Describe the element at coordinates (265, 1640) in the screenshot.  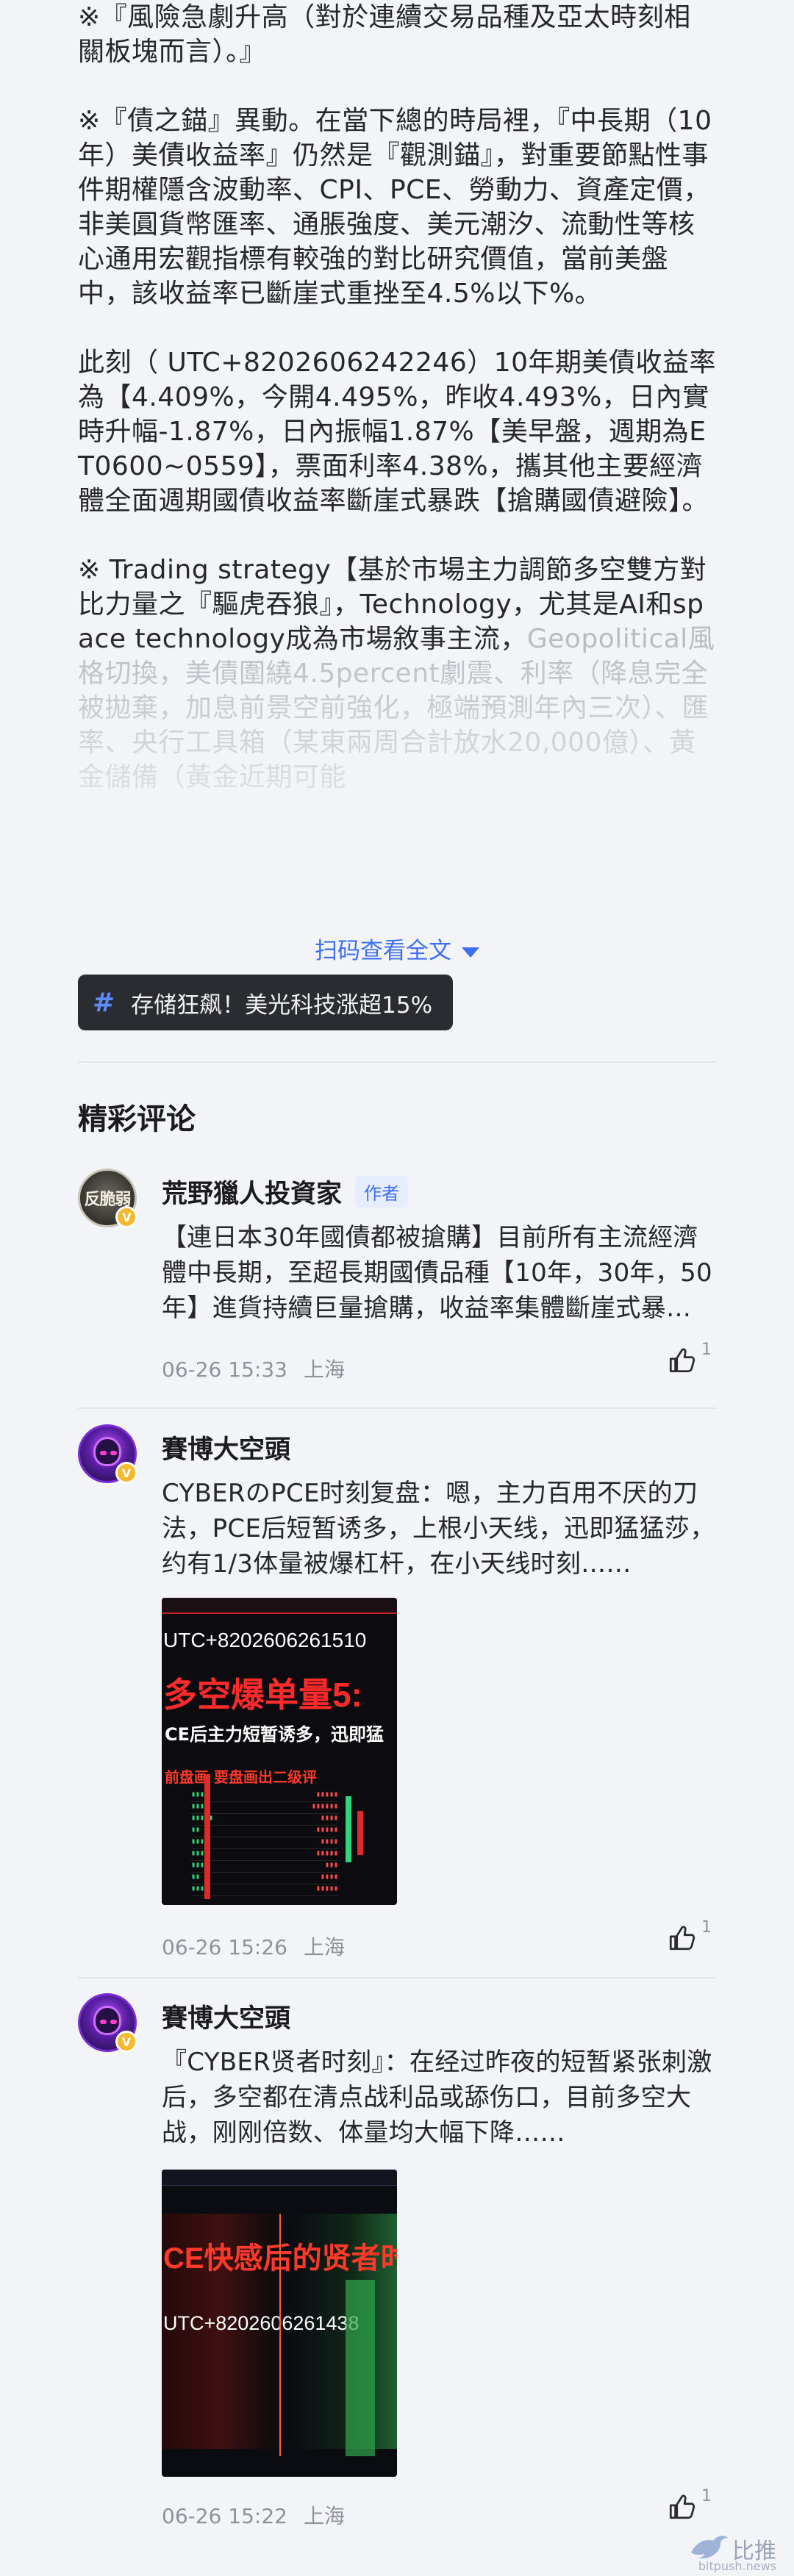
I see `image-utc-text: UTC+8202606261510` at that location.